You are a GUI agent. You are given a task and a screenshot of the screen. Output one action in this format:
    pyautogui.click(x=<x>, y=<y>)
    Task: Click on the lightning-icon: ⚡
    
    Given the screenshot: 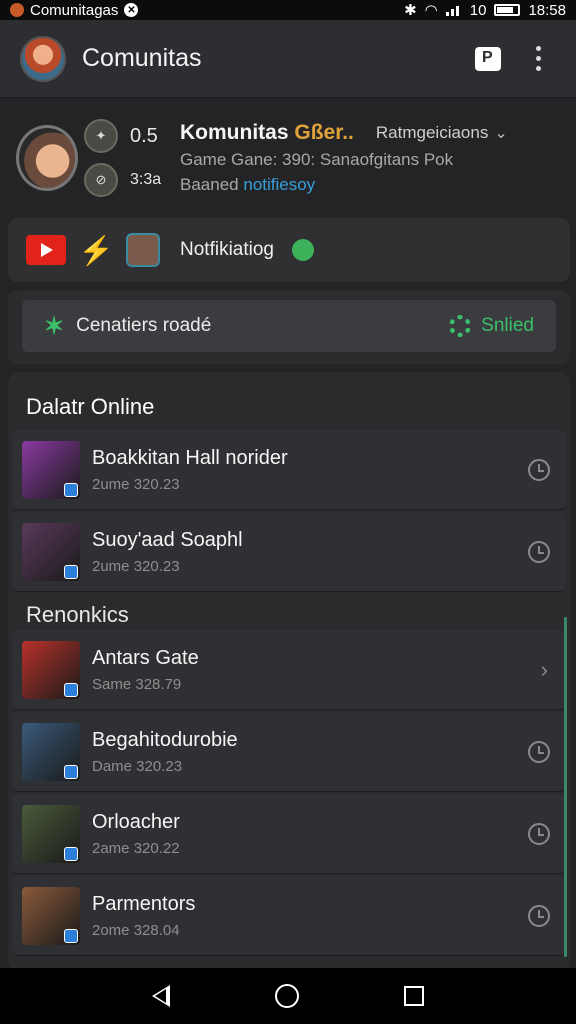 What is the action you would take?
    pyautogui.click(x=96, y=250)
    